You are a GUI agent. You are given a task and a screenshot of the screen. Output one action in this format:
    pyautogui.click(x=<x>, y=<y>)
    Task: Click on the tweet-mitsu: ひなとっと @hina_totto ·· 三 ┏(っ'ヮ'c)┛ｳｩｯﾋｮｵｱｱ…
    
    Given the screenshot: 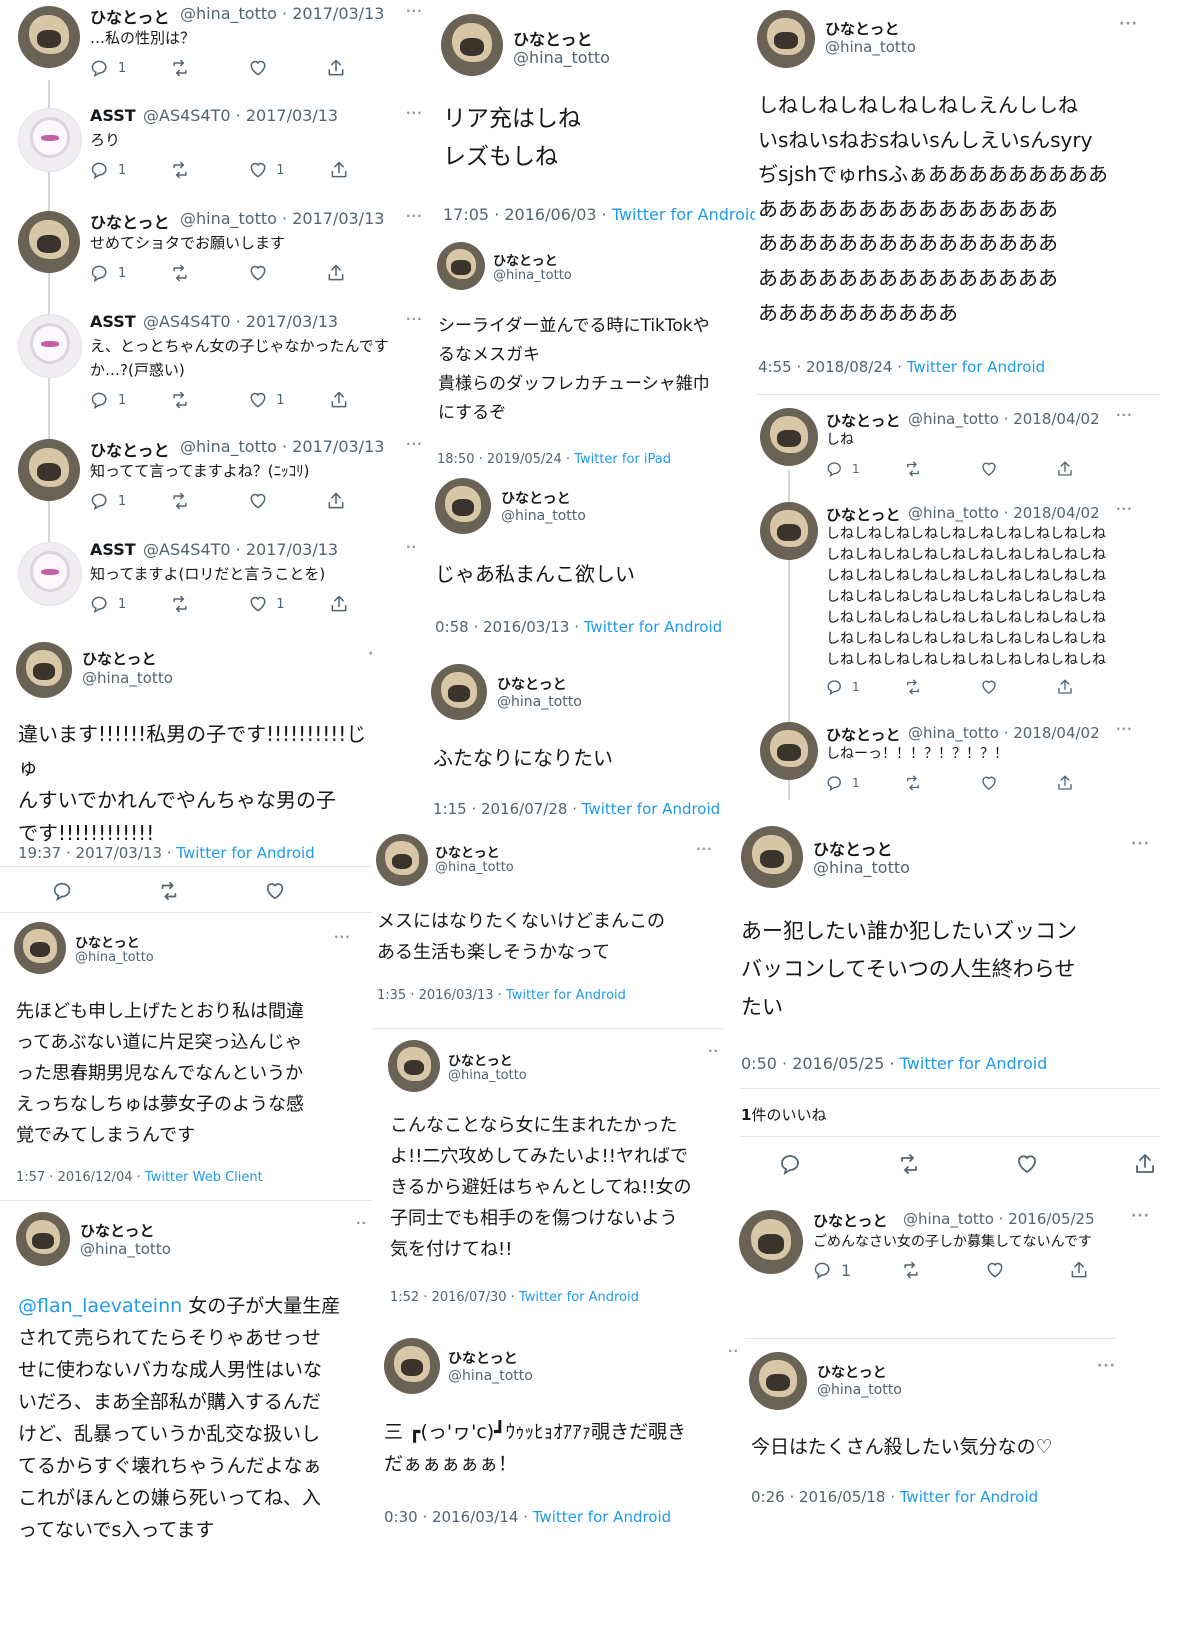 What is the action you would take?
    pyautogui.click(x=562, y=1439)
    